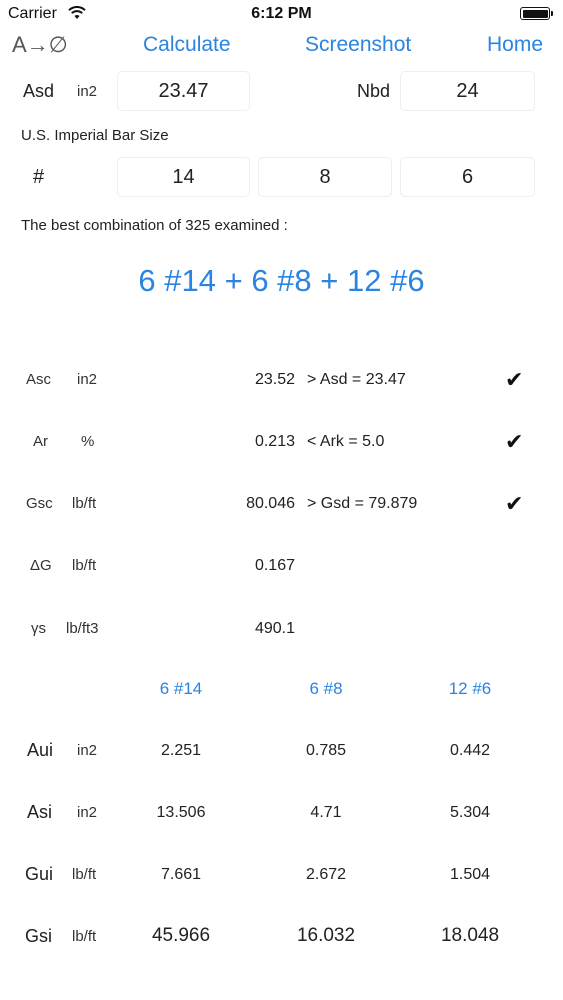 This screenshot has height=1000, width=563. Describe the element at coordinates (470, 750) in the screenshot. I see `table-cell: 0.442` at that location.